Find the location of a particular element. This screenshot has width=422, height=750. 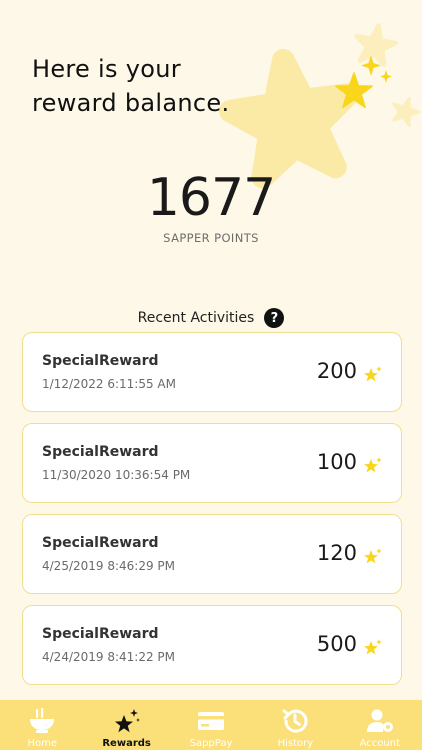

help-icon: ? is located at coordinates (274, 318).